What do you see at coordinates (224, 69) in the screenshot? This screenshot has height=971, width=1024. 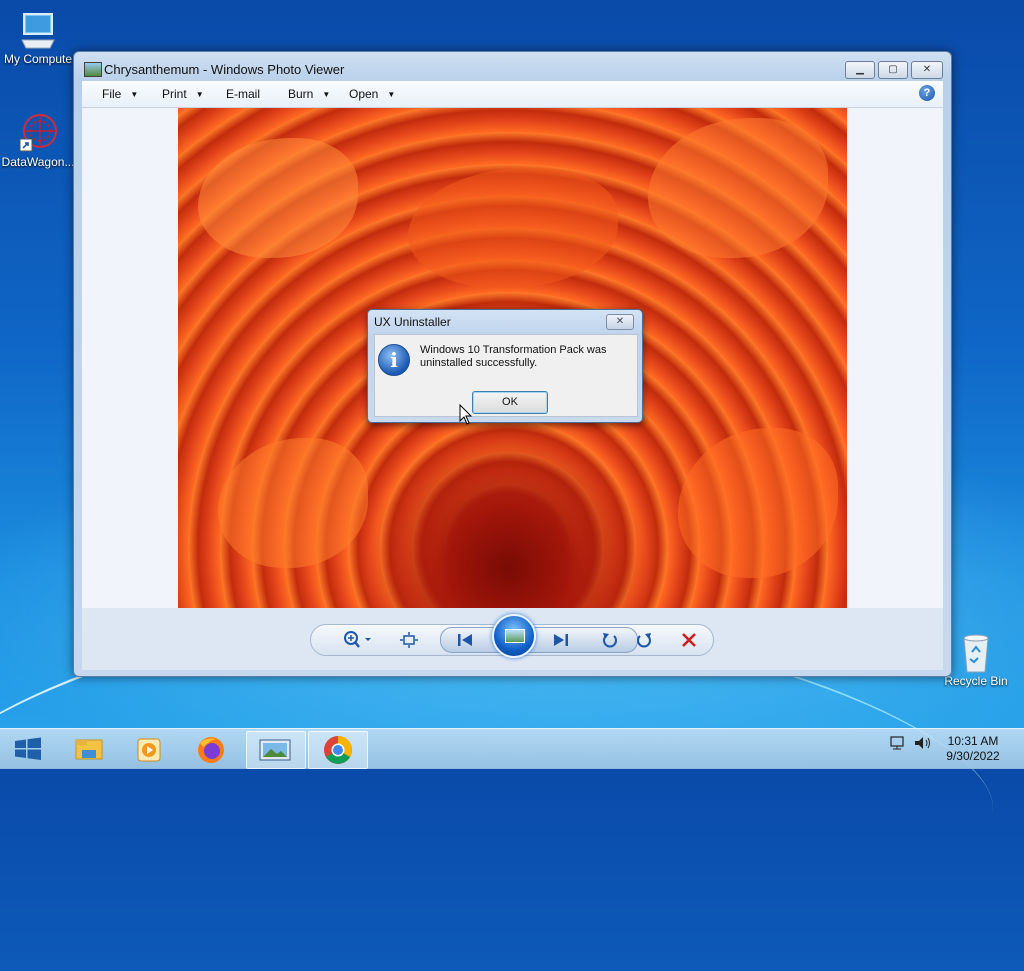 I see `window-title: Chrysanthemum - Windows Photo Viewer` at bounding box center [224, 69].